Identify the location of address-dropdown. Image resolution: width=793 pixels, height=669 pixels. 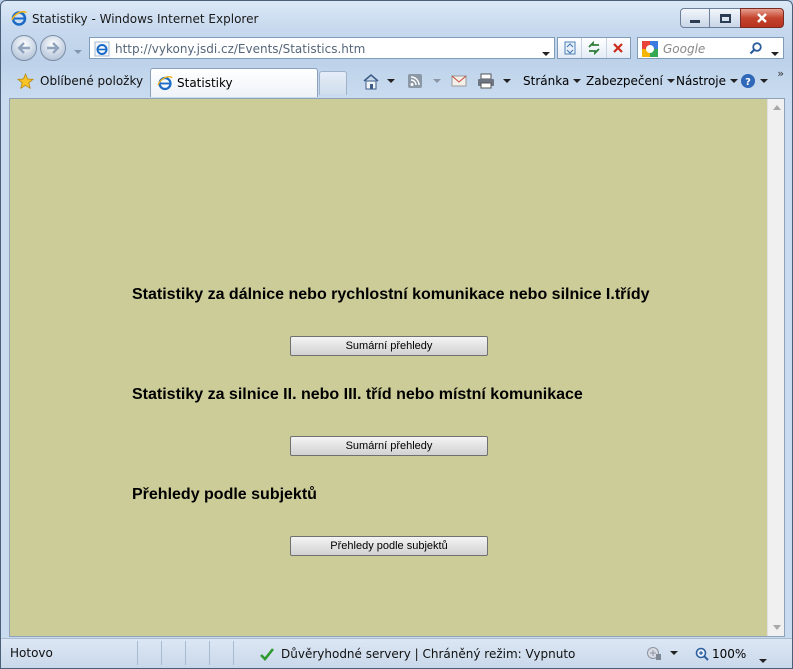
(544, 52).